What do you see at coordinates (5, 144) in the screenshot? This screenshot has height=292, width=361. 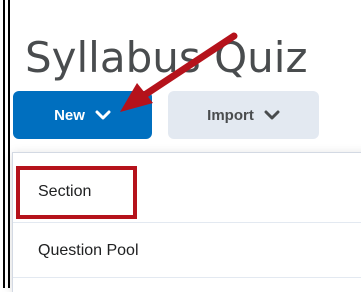 I see `window-frame-edge` at bounding box center [5, 144].